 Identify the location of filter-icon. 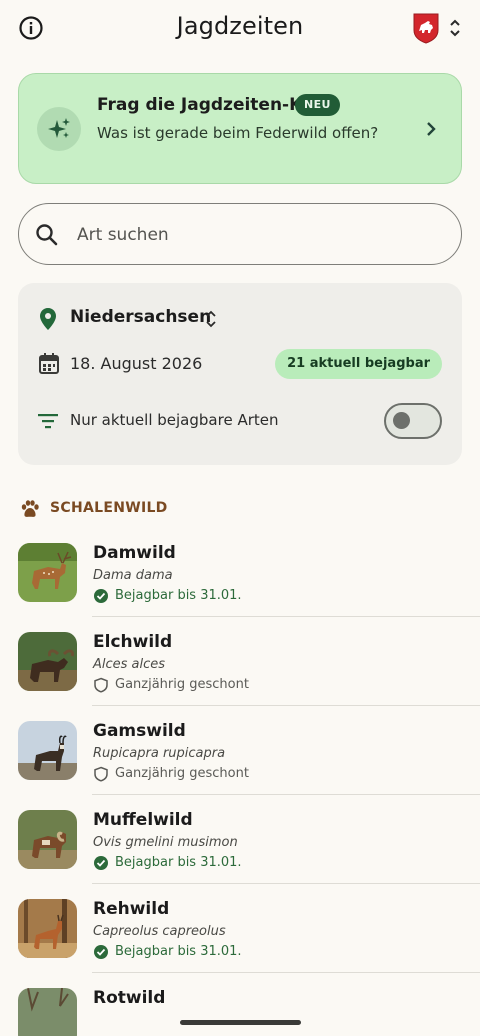
(48, 421).